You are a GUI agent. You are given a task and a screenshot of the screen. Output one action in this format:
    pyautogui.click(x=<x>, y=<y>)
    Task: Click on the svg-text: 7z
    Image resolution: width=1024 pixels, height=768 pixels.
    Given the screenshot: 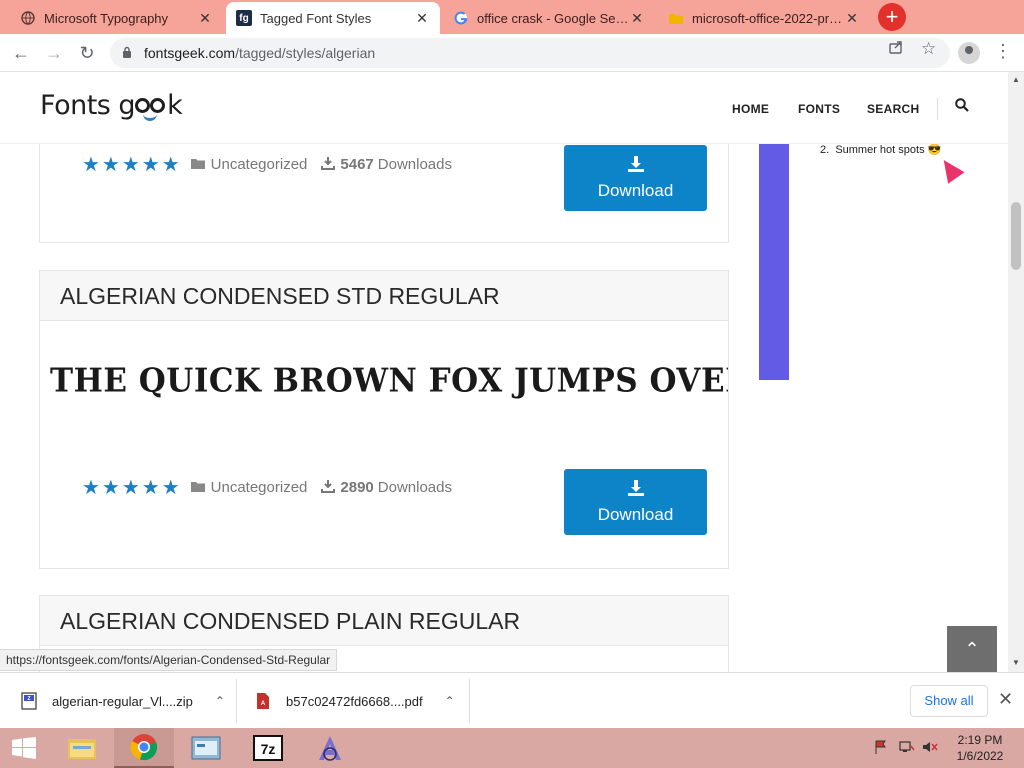 What is the action you would take?
    pyautogui.click(x=268, y=749)
    